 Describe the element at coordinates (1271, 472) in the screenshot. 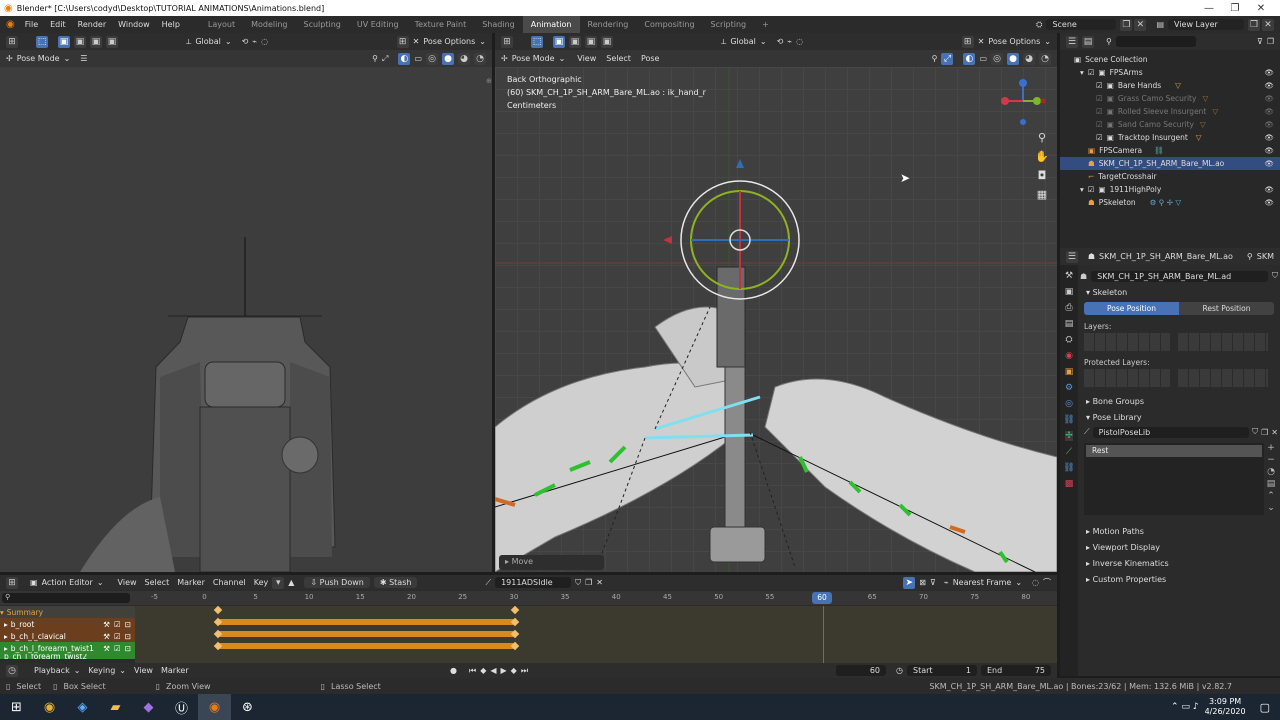

I see `apply-pose-icon: ◔` at that location.